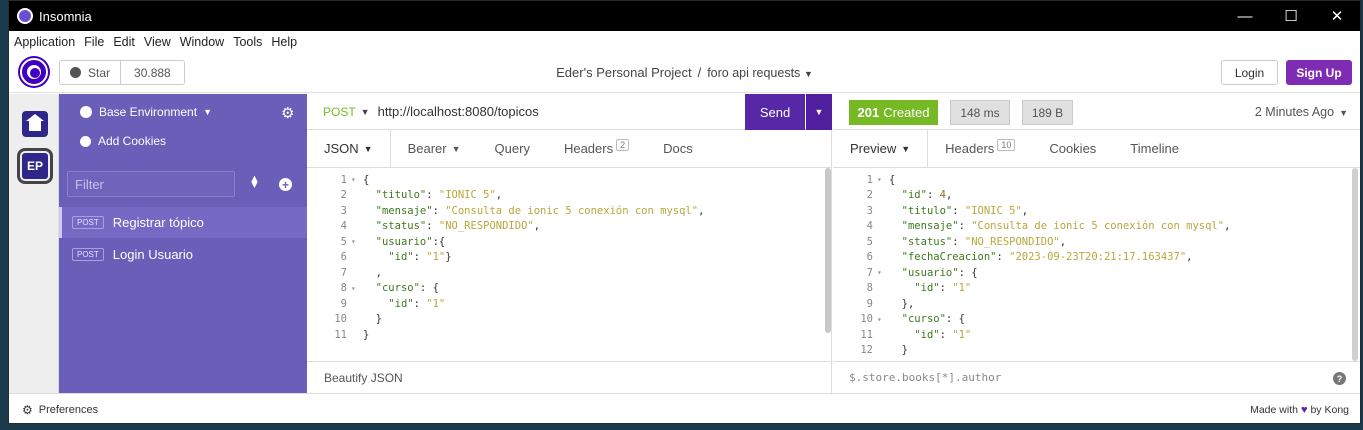  Describe the element at coordinates (1006, 144) in the screenshot. I see `headers-count-badge: 10` at that location.